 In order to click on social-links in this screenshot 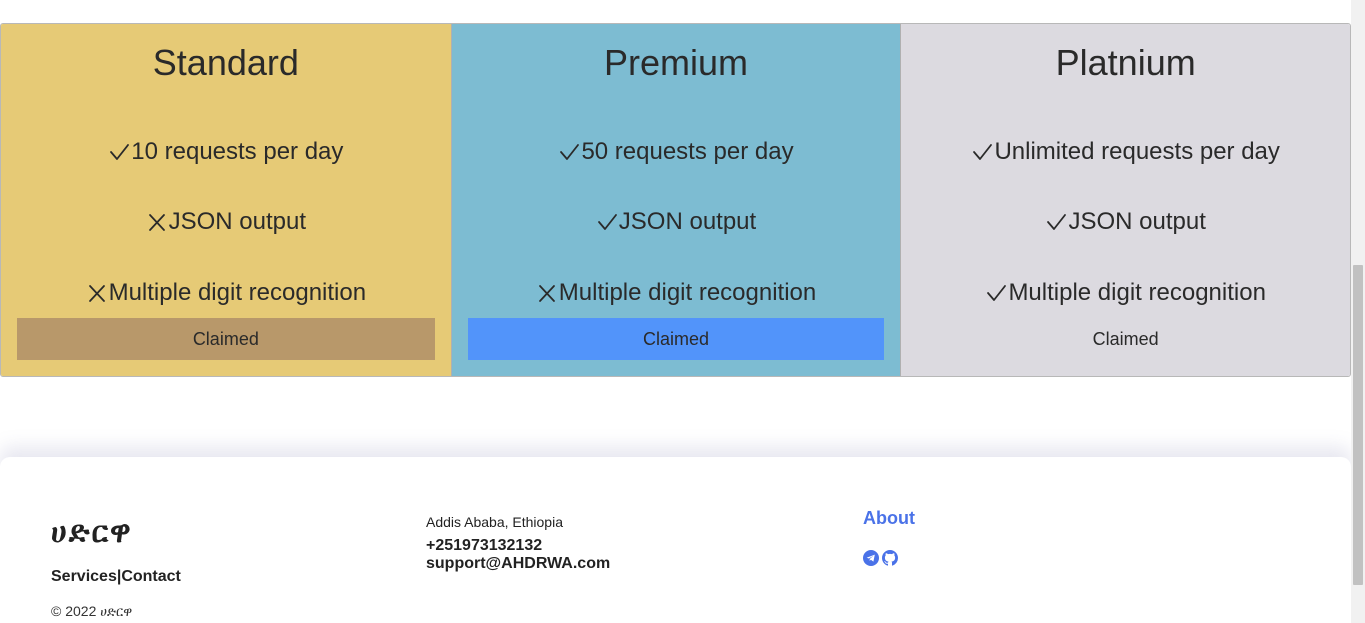, I will do `click(880, 558)`.